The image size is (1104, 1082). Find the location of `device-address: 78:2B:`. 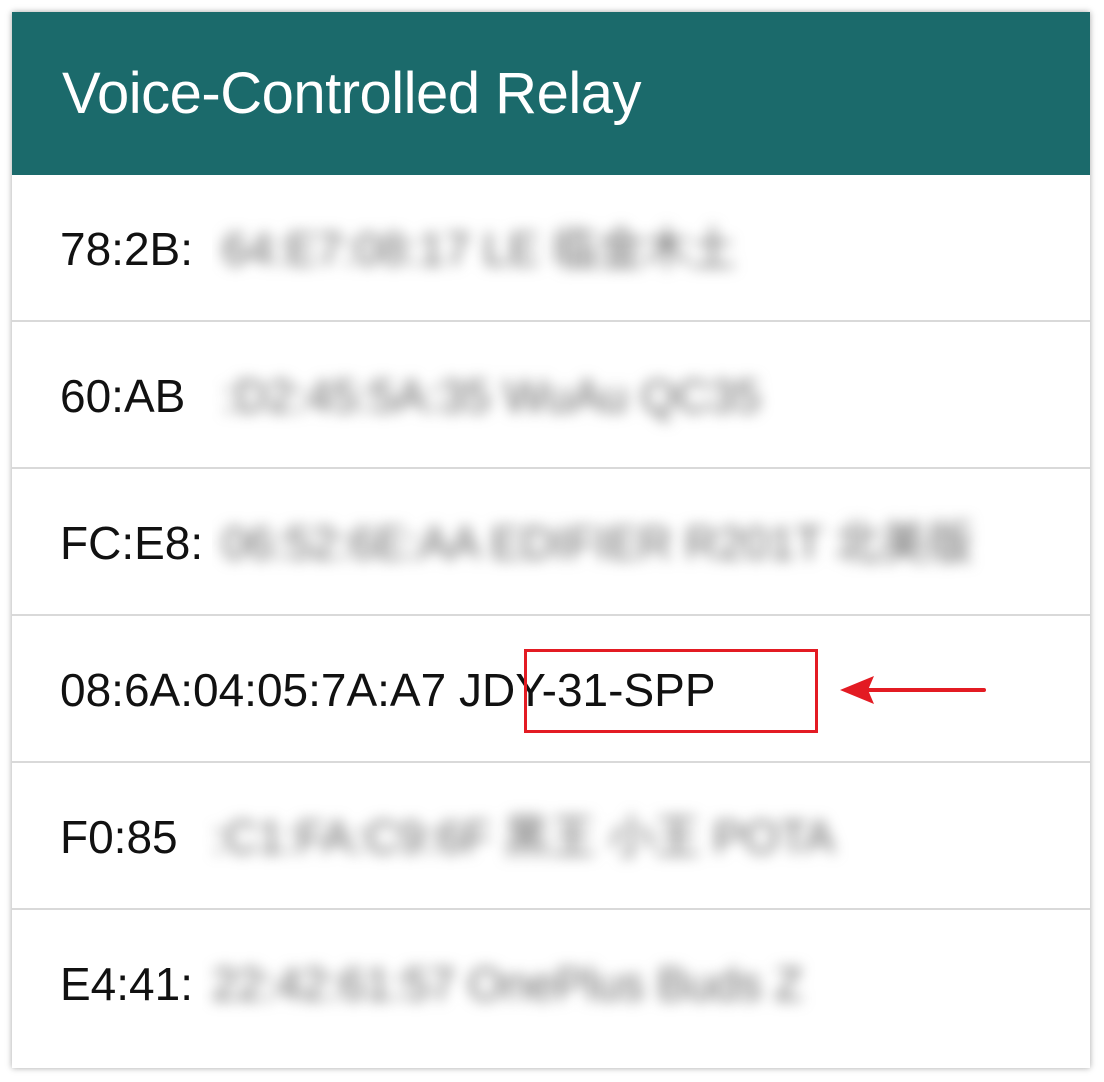

device-address: 78:2B: is located at coordinates (126, 249).